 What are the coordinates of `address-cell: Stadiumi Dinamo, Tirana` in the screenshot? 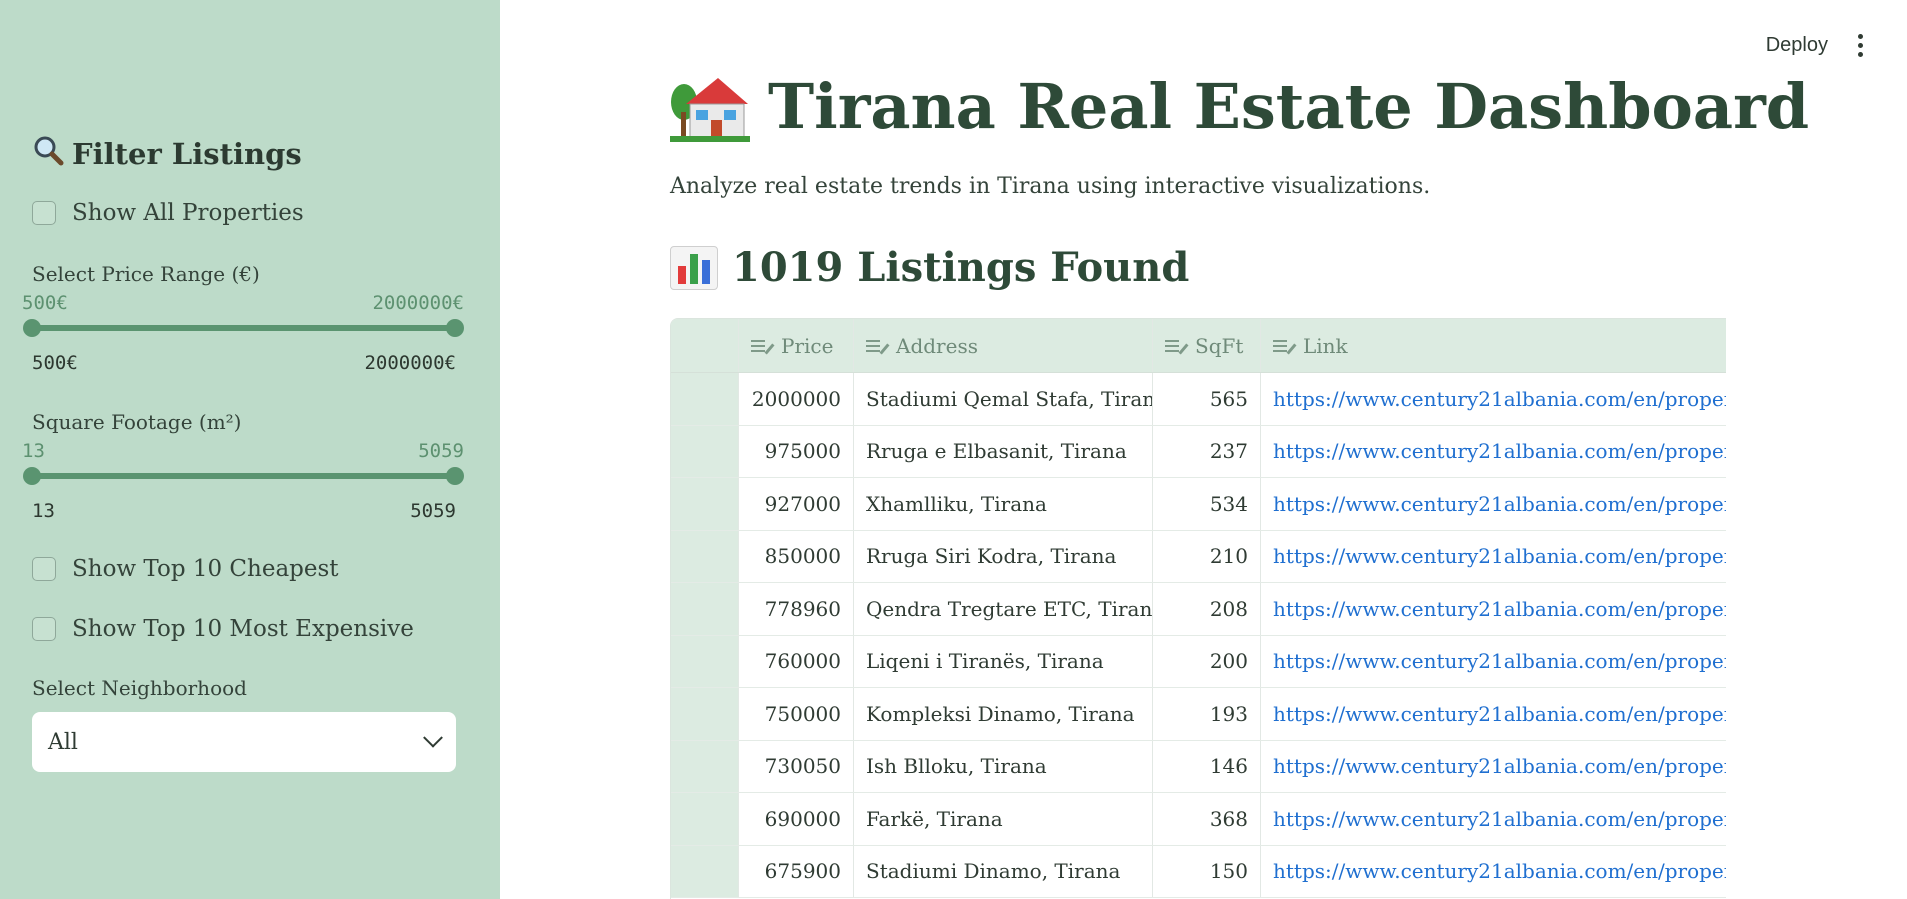 It's located at (1003, 871).